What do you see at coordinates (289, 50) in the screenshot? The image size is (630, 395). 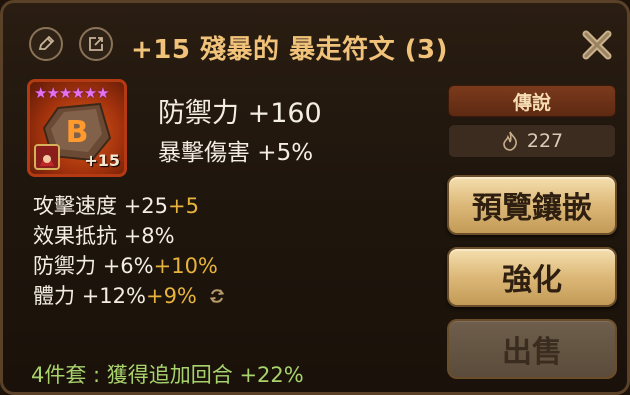 I see `rune-title: +15 殘暴的 暴走符文 (3)` at bounding box center [289, 50].